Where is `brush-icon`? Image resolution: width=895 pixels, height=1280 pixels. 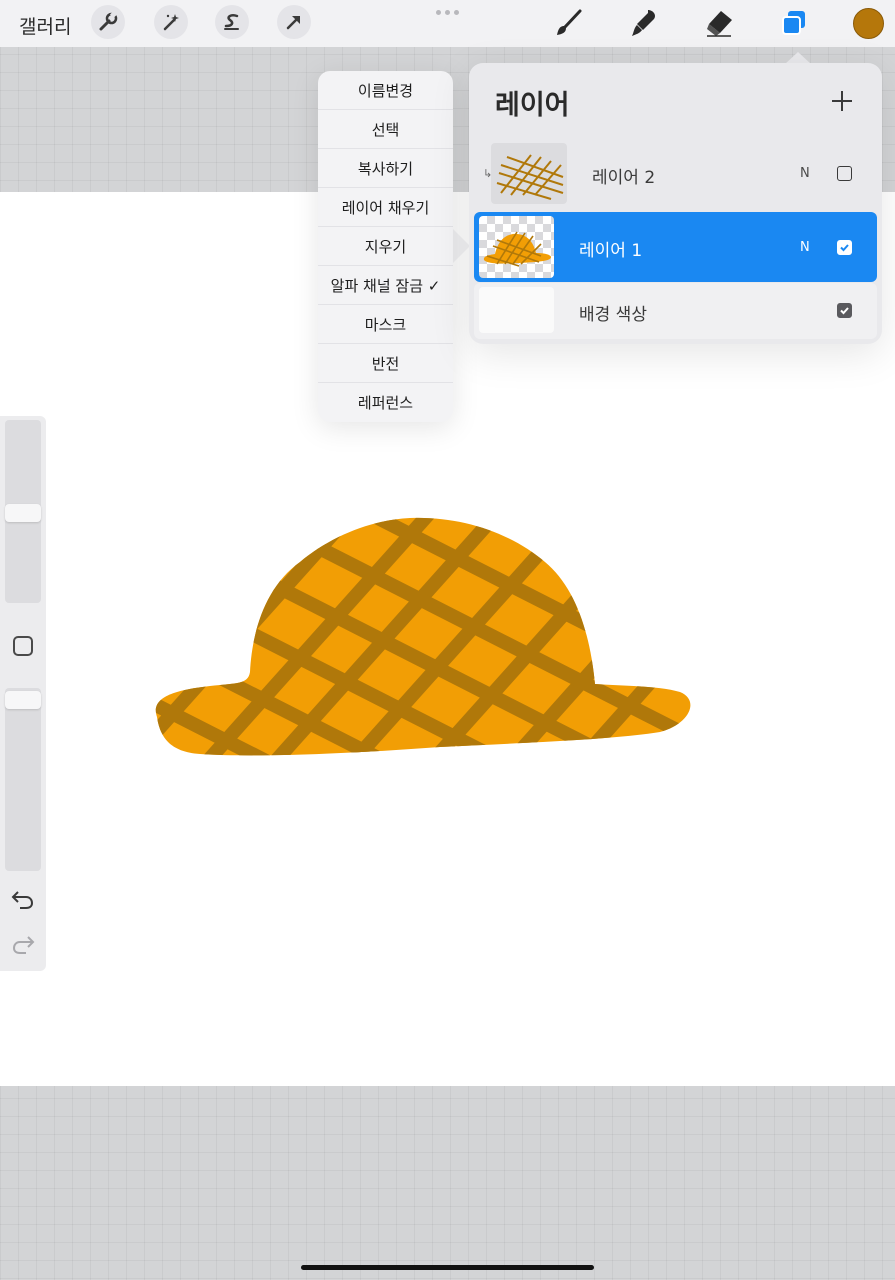 brush-icon is located at coordinates (569, 23).